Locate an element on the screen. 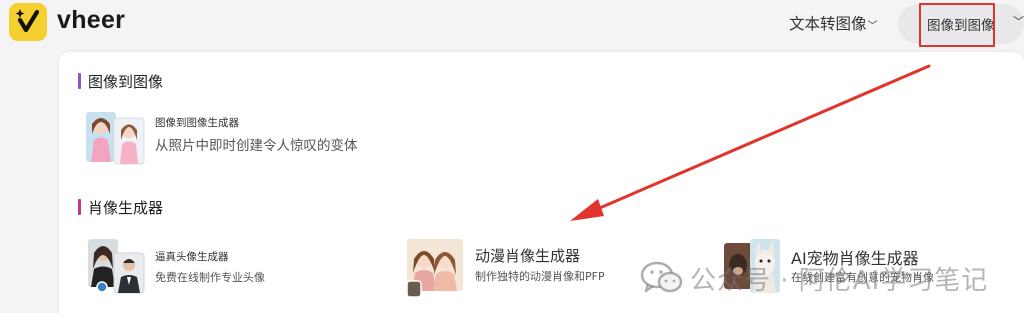  menu-item-image-to-image-generator: 图像到图像生成器 从照片中即时创建令人惊叹的变体 is located at coordinates (236, 140).